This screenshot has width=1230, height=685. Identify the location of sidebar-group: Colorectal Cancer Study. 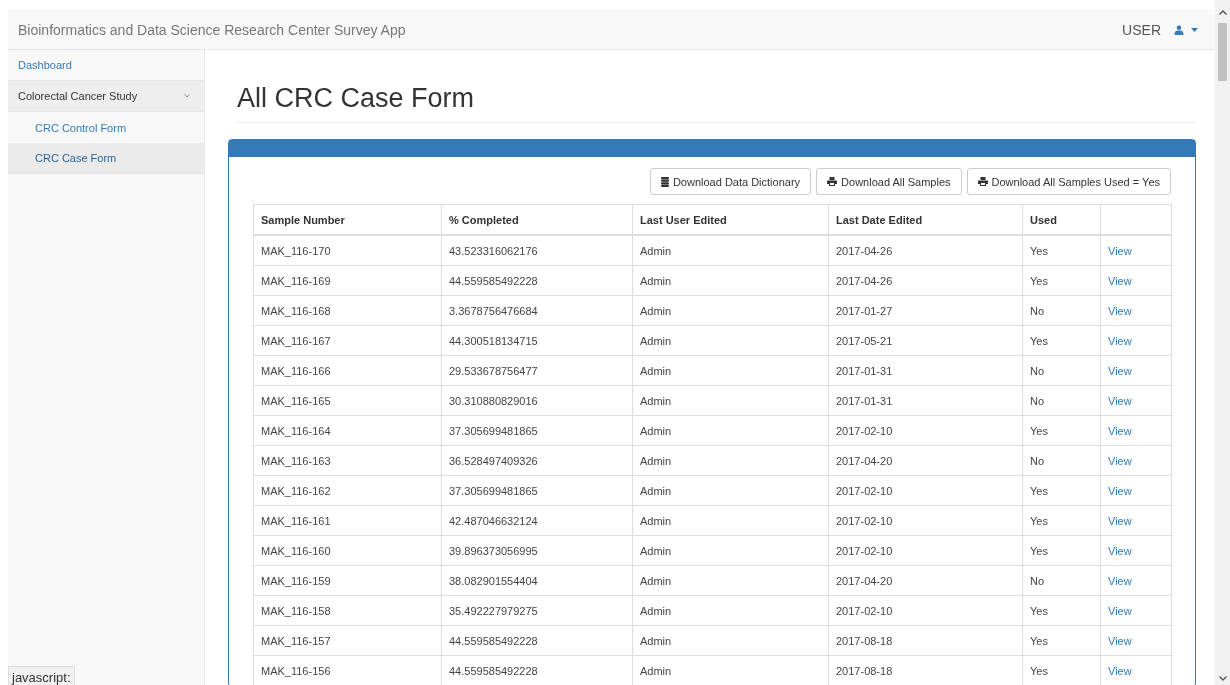
(106, 96).